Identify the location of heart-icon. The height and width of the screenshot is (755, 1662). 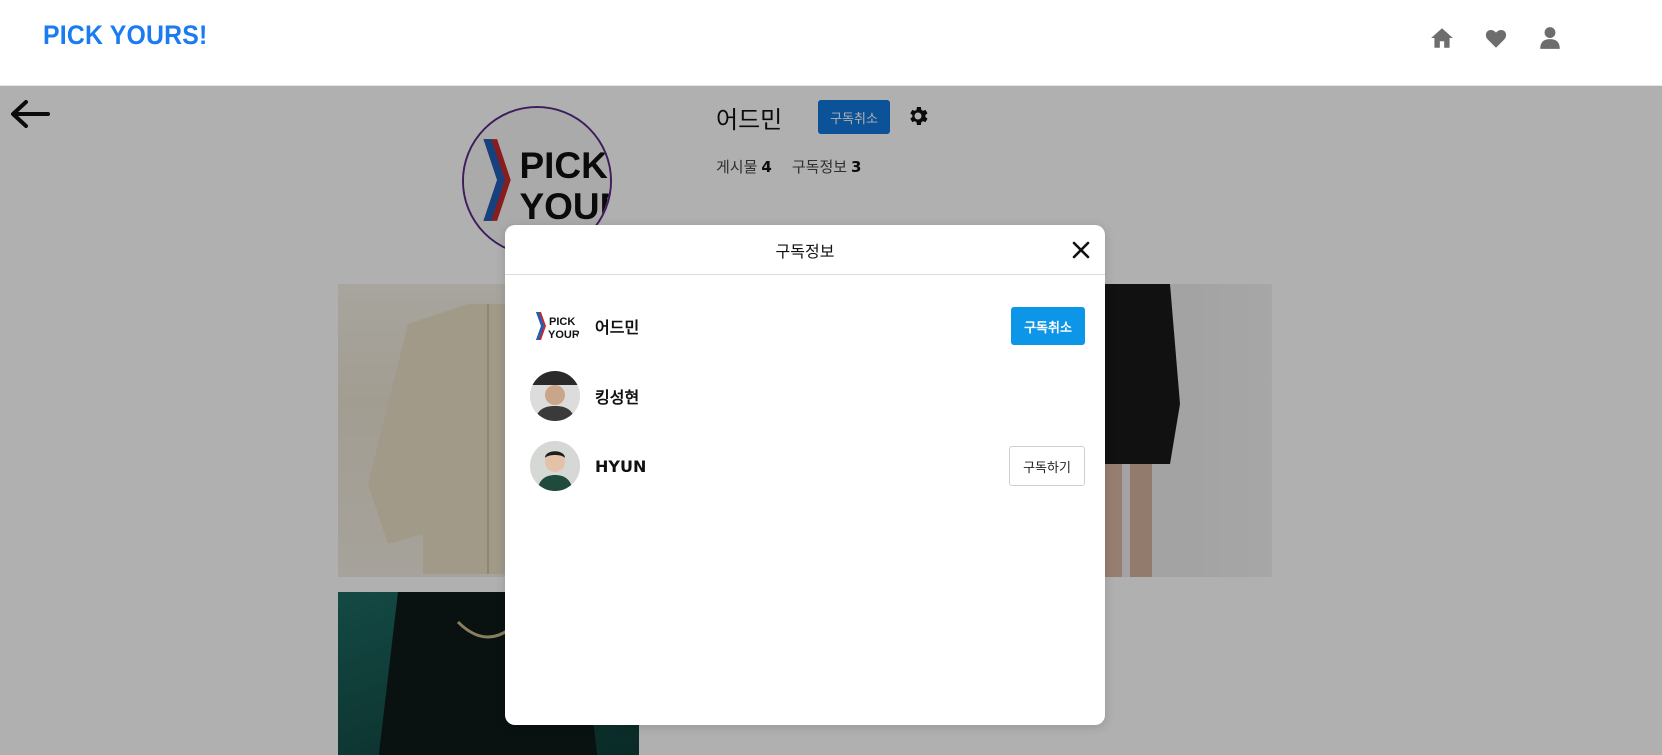
(1496, 39).